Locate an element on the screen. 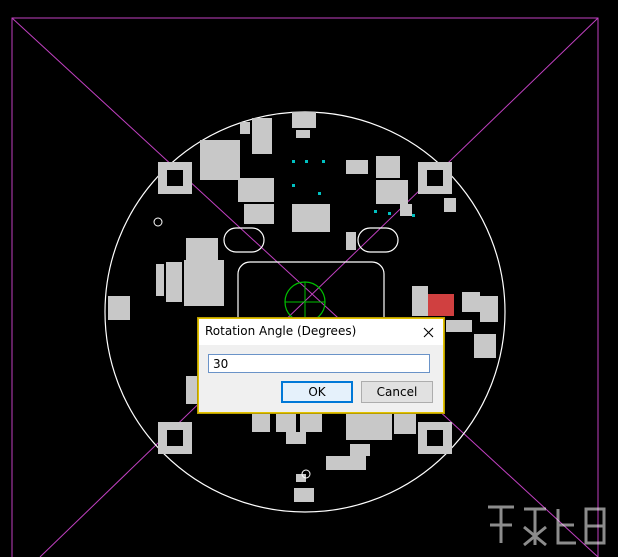 This screenshot has width=618, height=557. components-bottom is located at coordinates (334, 455).